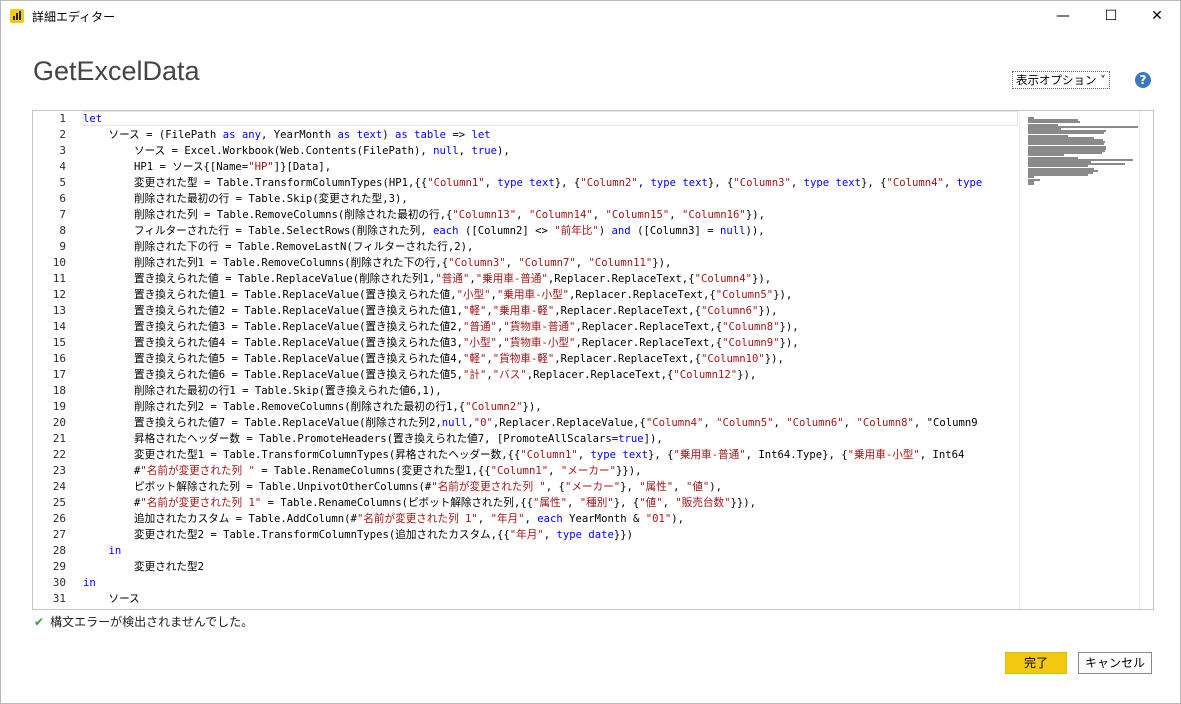  Describe the element at coordinates (116, 71) in the screenshot. I see `query-name-heading: GetExcelData` at that location.